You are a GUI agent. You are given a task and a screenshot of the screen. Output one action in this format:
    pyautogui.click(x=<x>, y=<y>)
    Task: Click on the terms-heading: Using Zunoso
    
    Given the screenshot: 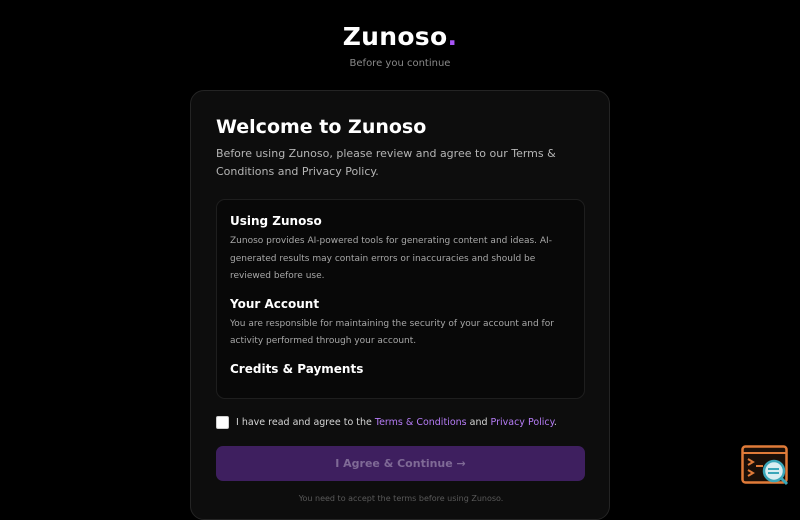 What is the action you would take?
    pyautogui.click(x=276, y=221)
    